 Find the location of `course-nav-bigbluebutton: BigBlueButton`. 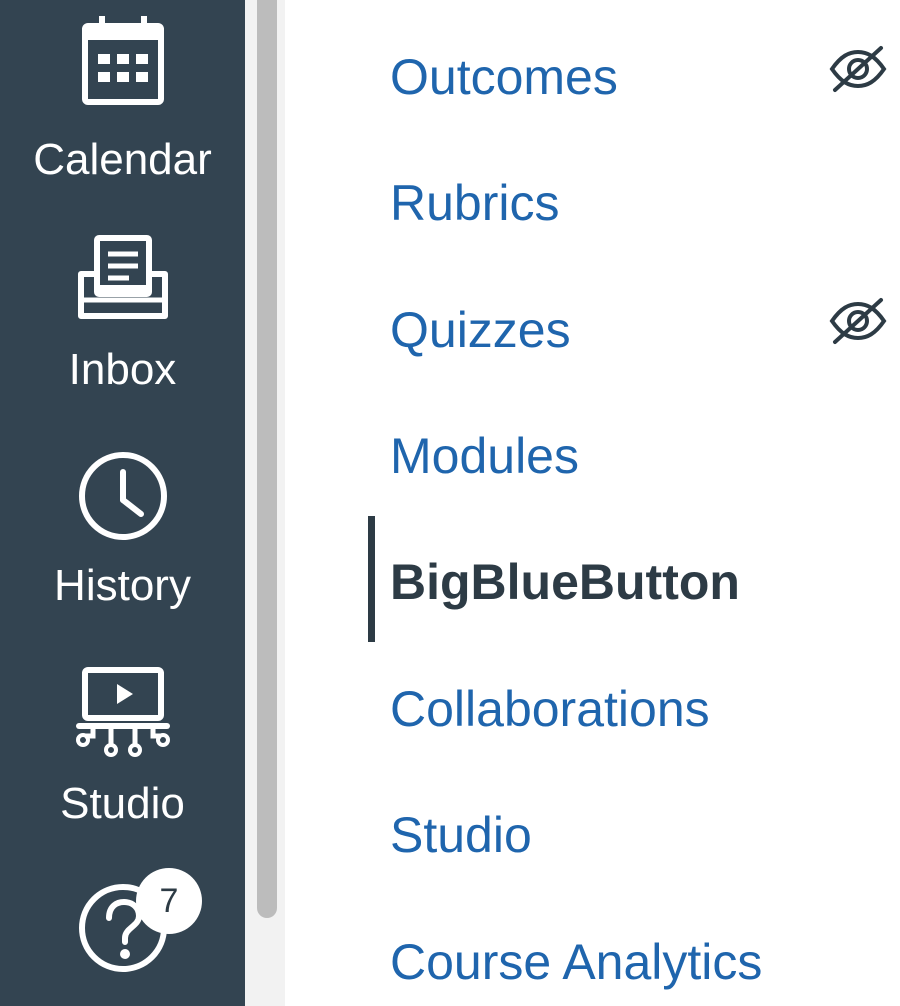

course-nav-bigbluebutton: BigBlueButton is located at coordinates (565, 582).